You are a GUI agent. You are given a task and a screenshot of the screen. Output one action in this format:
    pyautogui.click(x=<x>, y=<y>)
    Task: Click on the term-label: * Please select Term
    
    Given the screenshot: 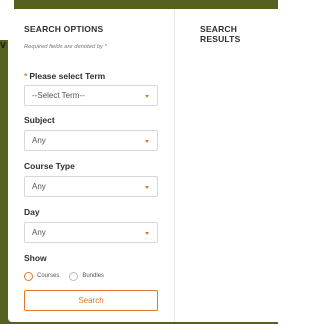 What is the action you would take?
    pyautogui.click(x=64, y=76)
    